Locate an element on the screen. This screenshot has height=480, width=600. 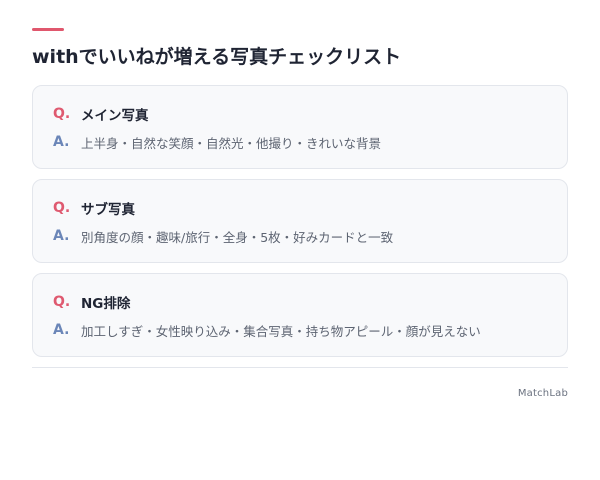
answer-row: A. 別角度の顔・趣味/旅行・全身・5枚・好みカードと一致 is located at coordinates (300, 236).